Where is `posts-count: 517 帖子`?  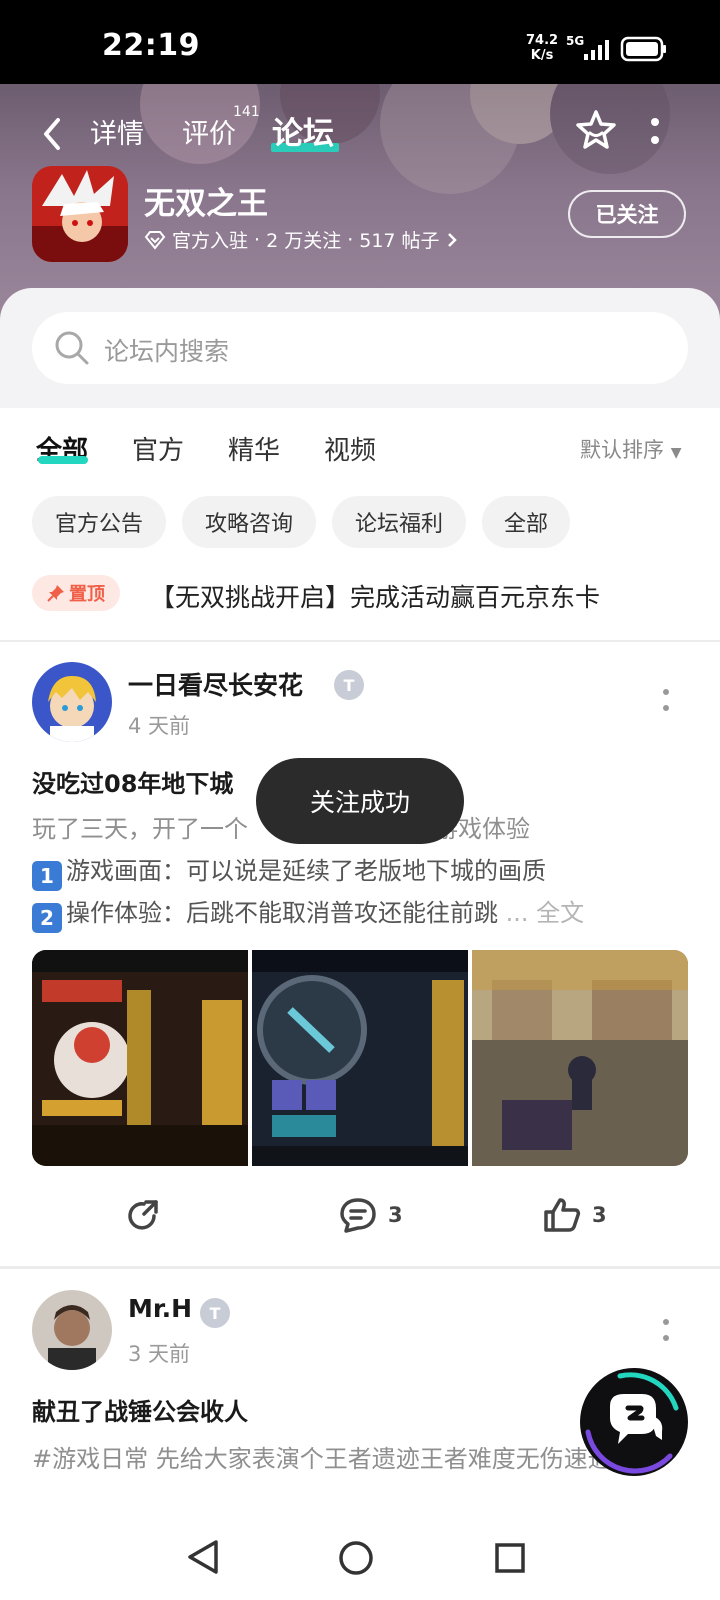
posts-count: 517 帖子 is located at coordinates (399, 241).